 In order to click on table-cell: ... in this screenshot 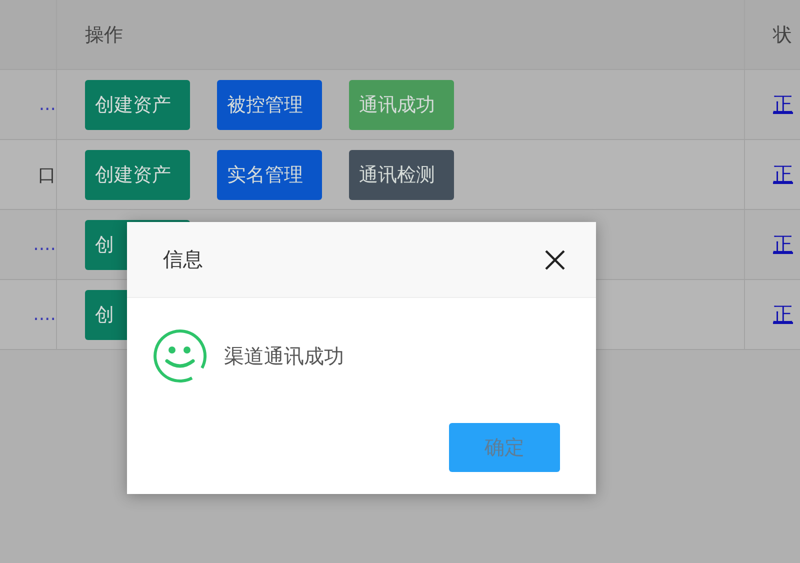, I will do `click(47, 104)`.